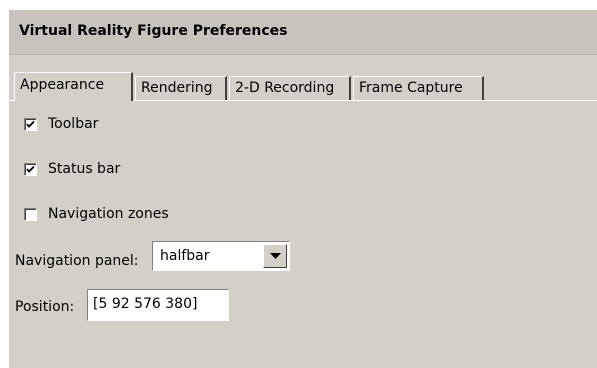 The image size is (597, 368). I want to click on position-label: Position:, so click(45, 307).